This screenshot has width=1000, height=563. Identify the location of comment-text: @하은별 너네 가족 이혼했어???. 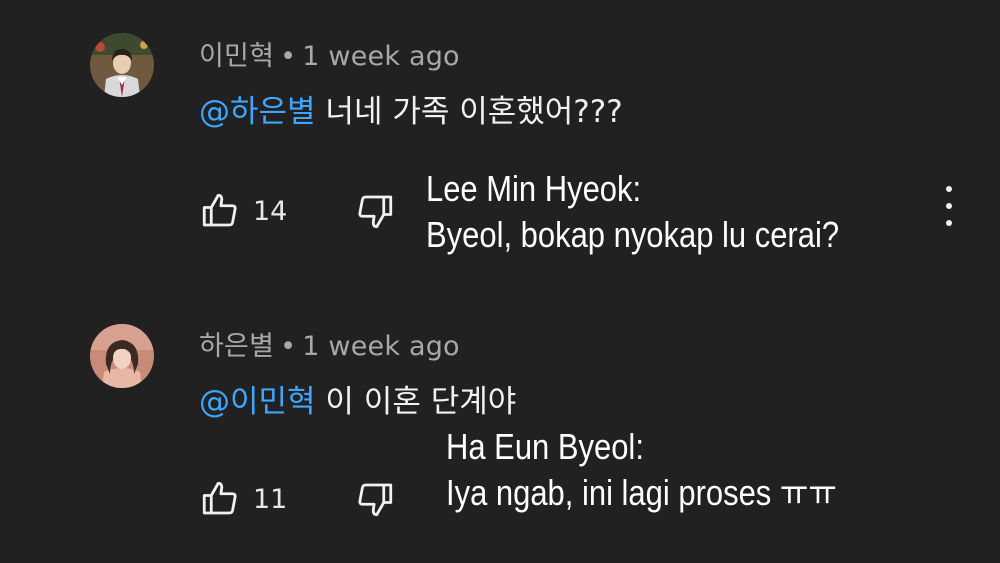
(411, 108).